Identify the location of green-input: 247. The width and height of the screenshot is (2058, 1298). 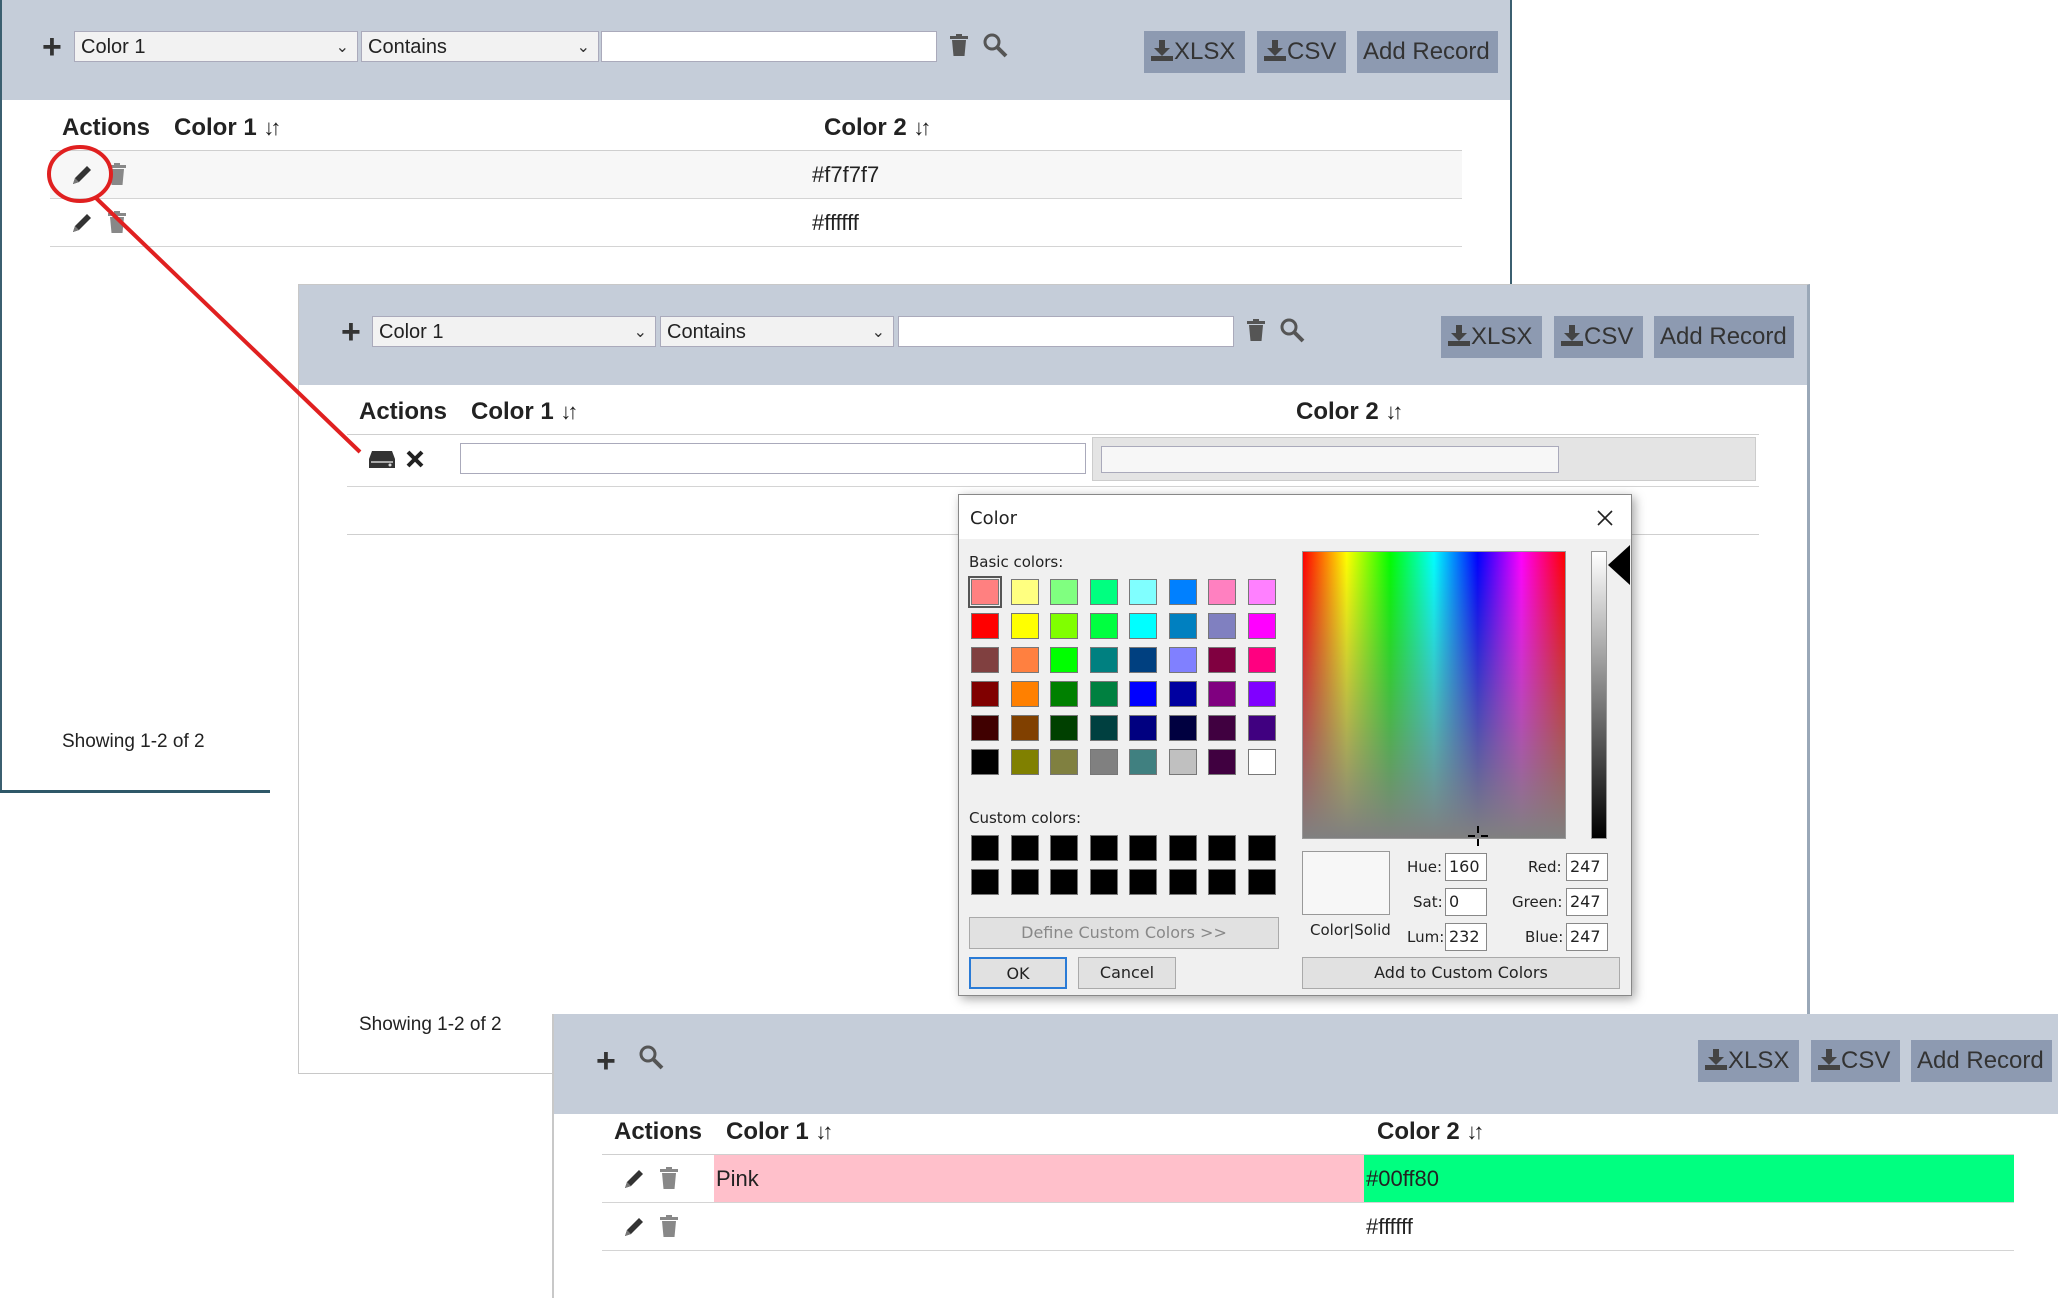
(1587, 902).